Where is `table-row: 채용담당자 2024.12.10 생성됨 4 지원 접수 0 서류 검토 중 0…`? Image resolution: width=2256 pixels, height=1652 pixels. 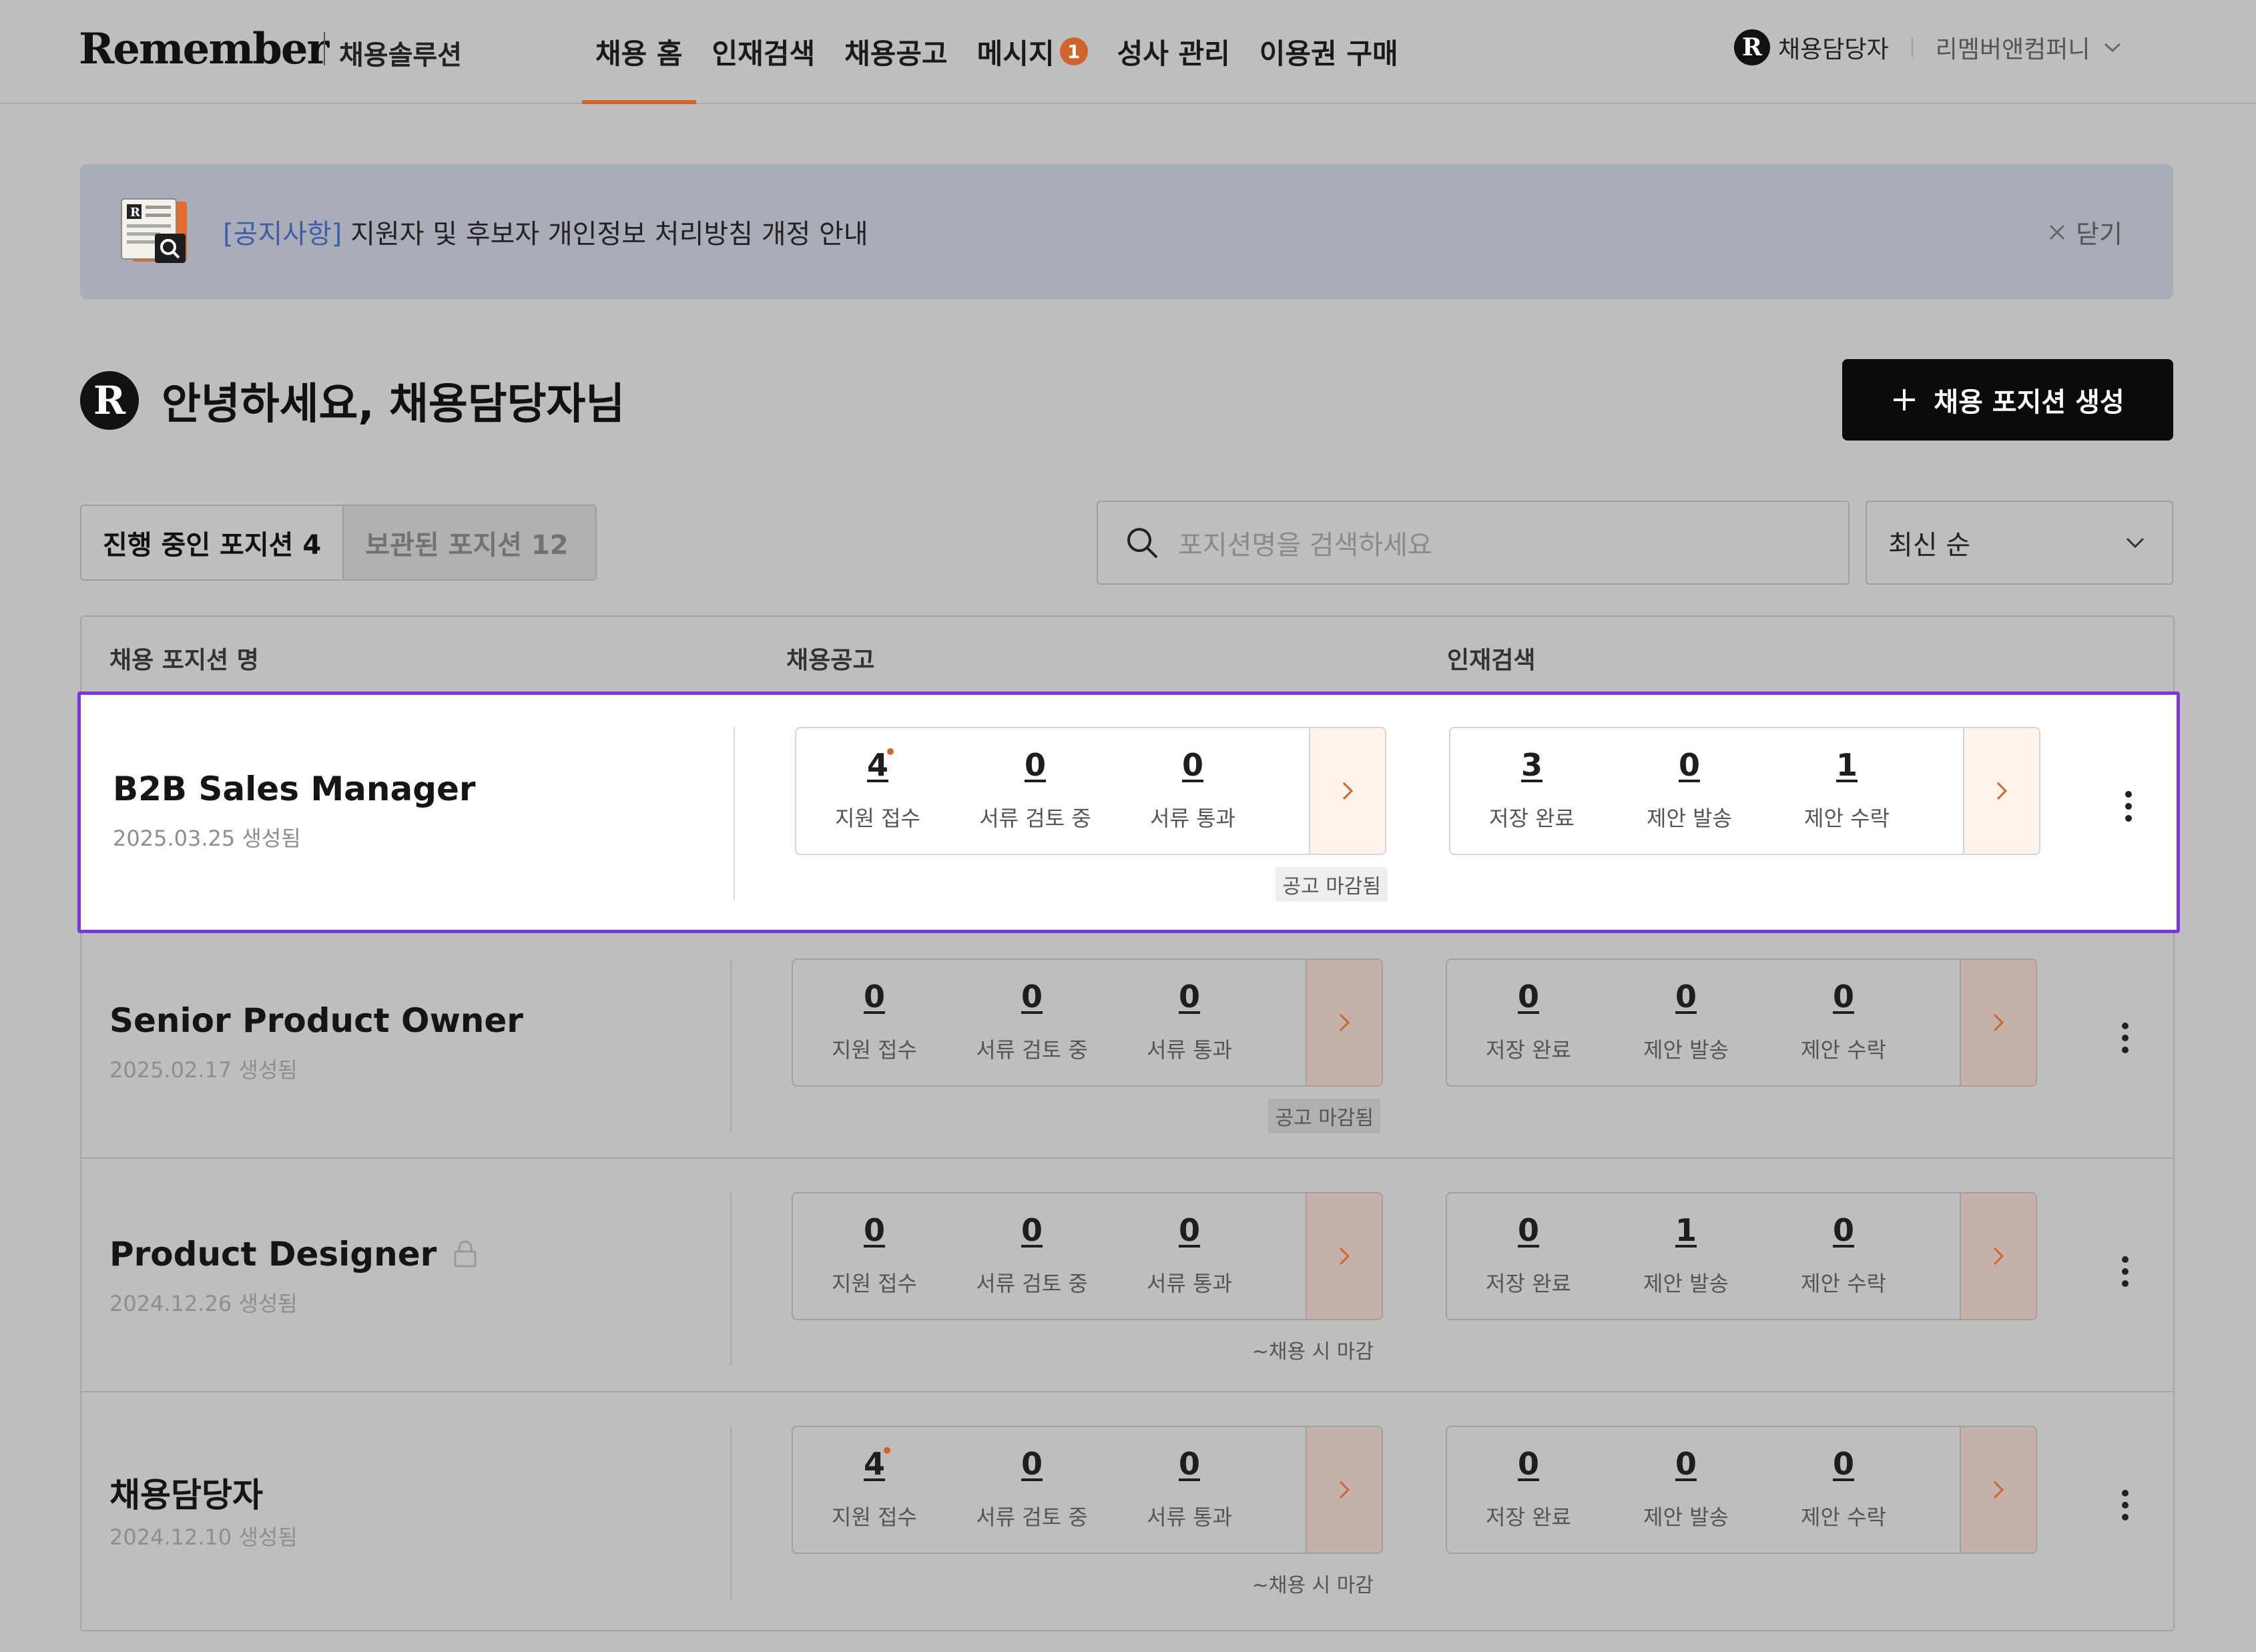 table-row: 채용담당자 2024.12.10 생성됨 4 지원 접수 0 서류 검토 중 0… is located at coordinates (1127, 1510).